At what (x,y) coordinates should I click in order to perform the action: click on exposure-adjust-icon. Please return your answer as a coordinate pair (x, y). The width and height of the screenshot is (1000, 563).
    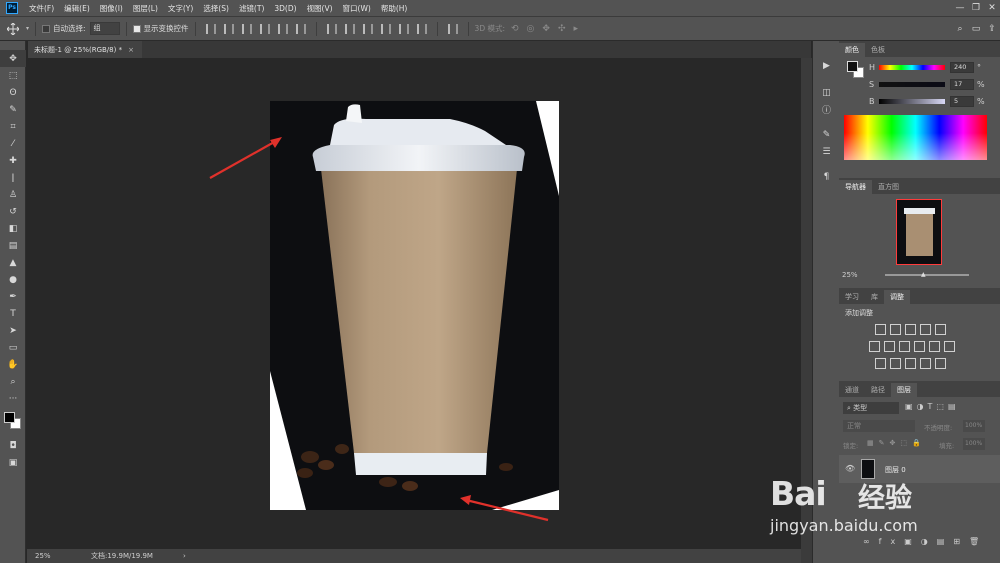
    Looking at the image, I should click on (925, 329).